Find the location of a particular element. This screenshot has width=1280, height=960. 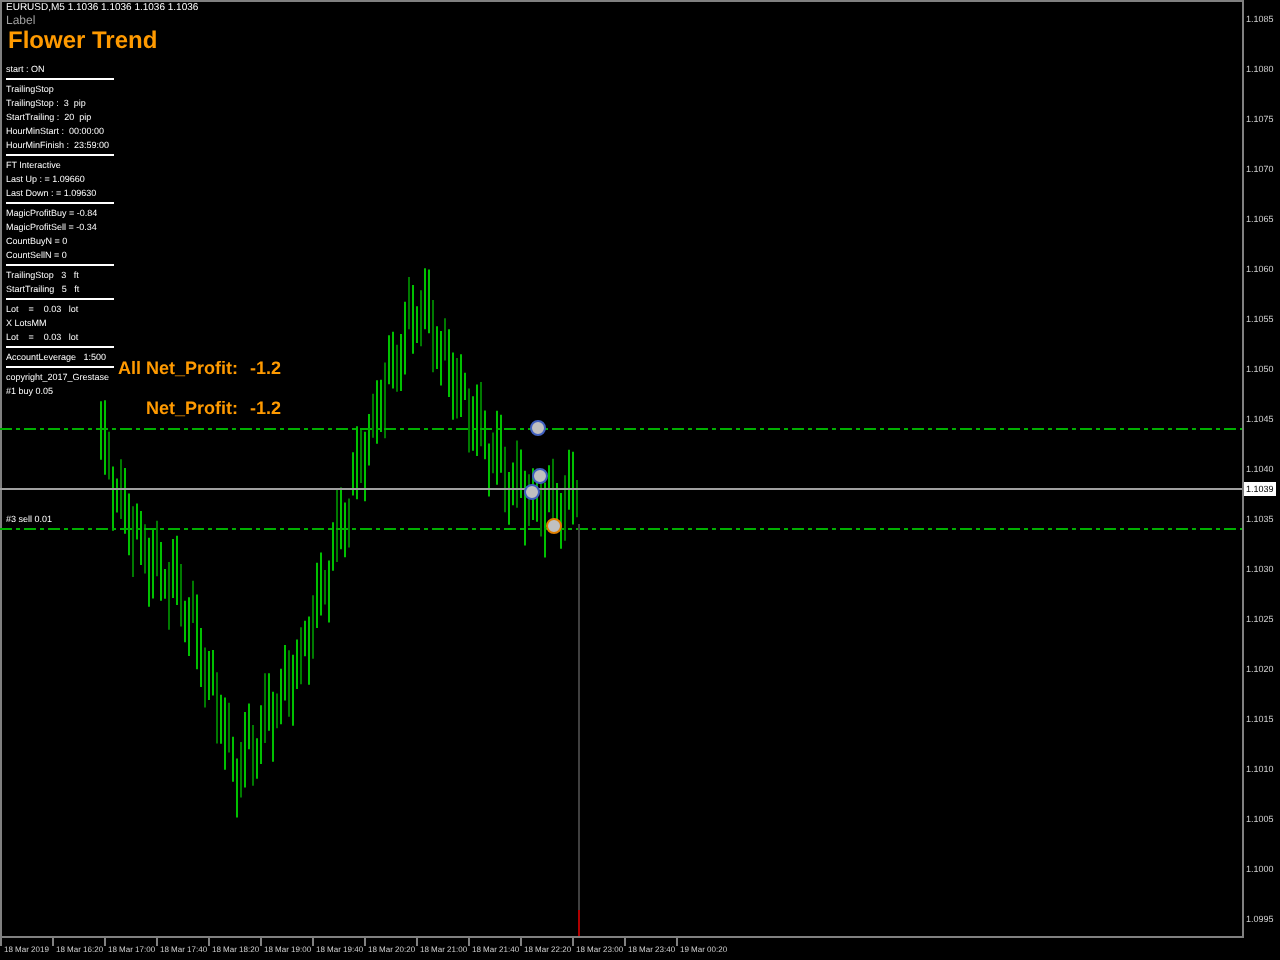

profit-label: Net_Profit: is located at coordinates (192, 409).